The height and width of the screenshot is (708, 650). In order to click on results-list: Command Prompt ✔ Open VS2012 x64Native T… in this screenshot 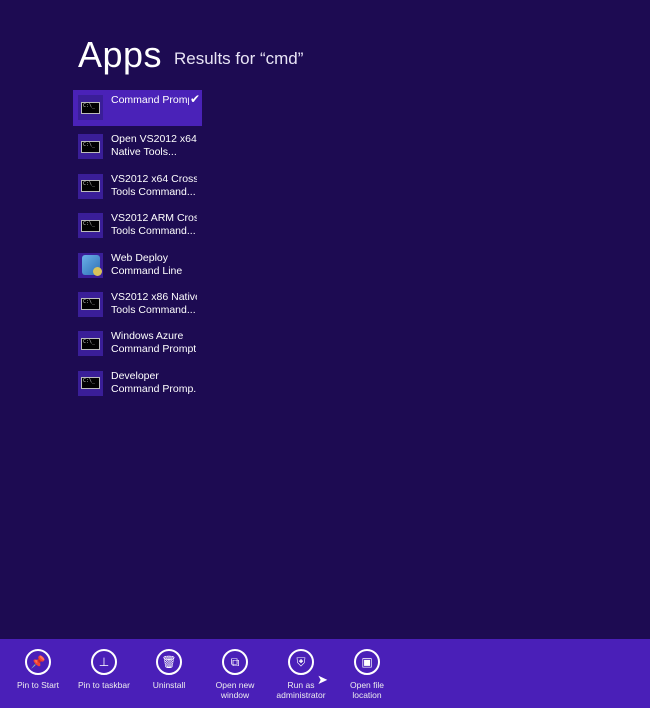, I will do `click(137, 247)`.